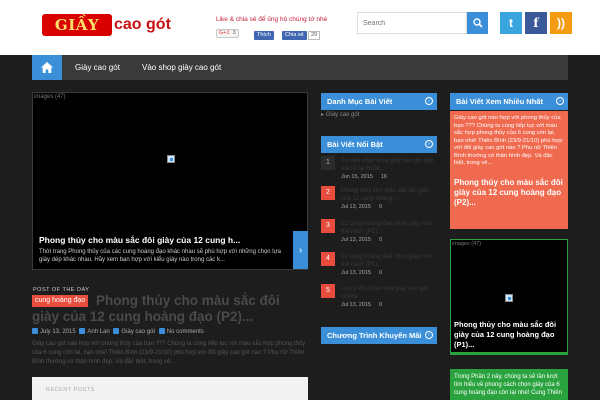 This screenshot has height=400, width=600. I want to click on twitter-icon: t, so click(511, 23).